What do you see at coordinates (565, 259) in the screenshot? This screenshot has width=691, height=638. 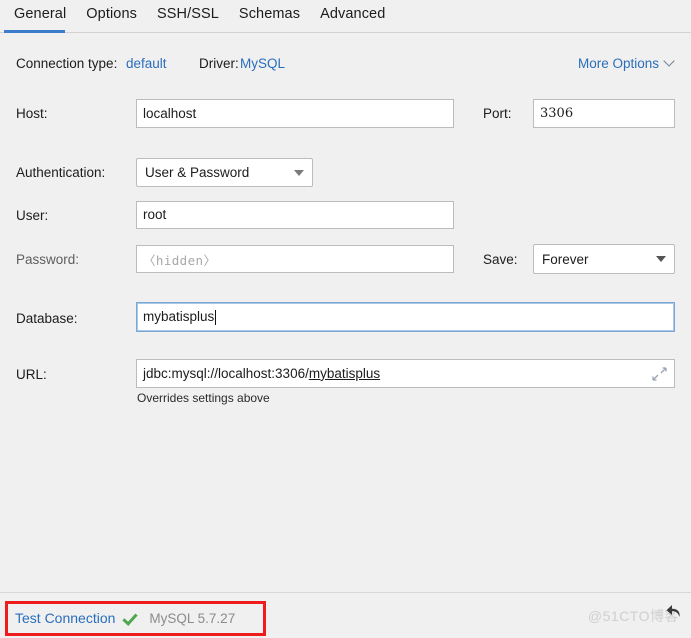 I see `save-select-value: Forever` at bounding box center [565, 259].